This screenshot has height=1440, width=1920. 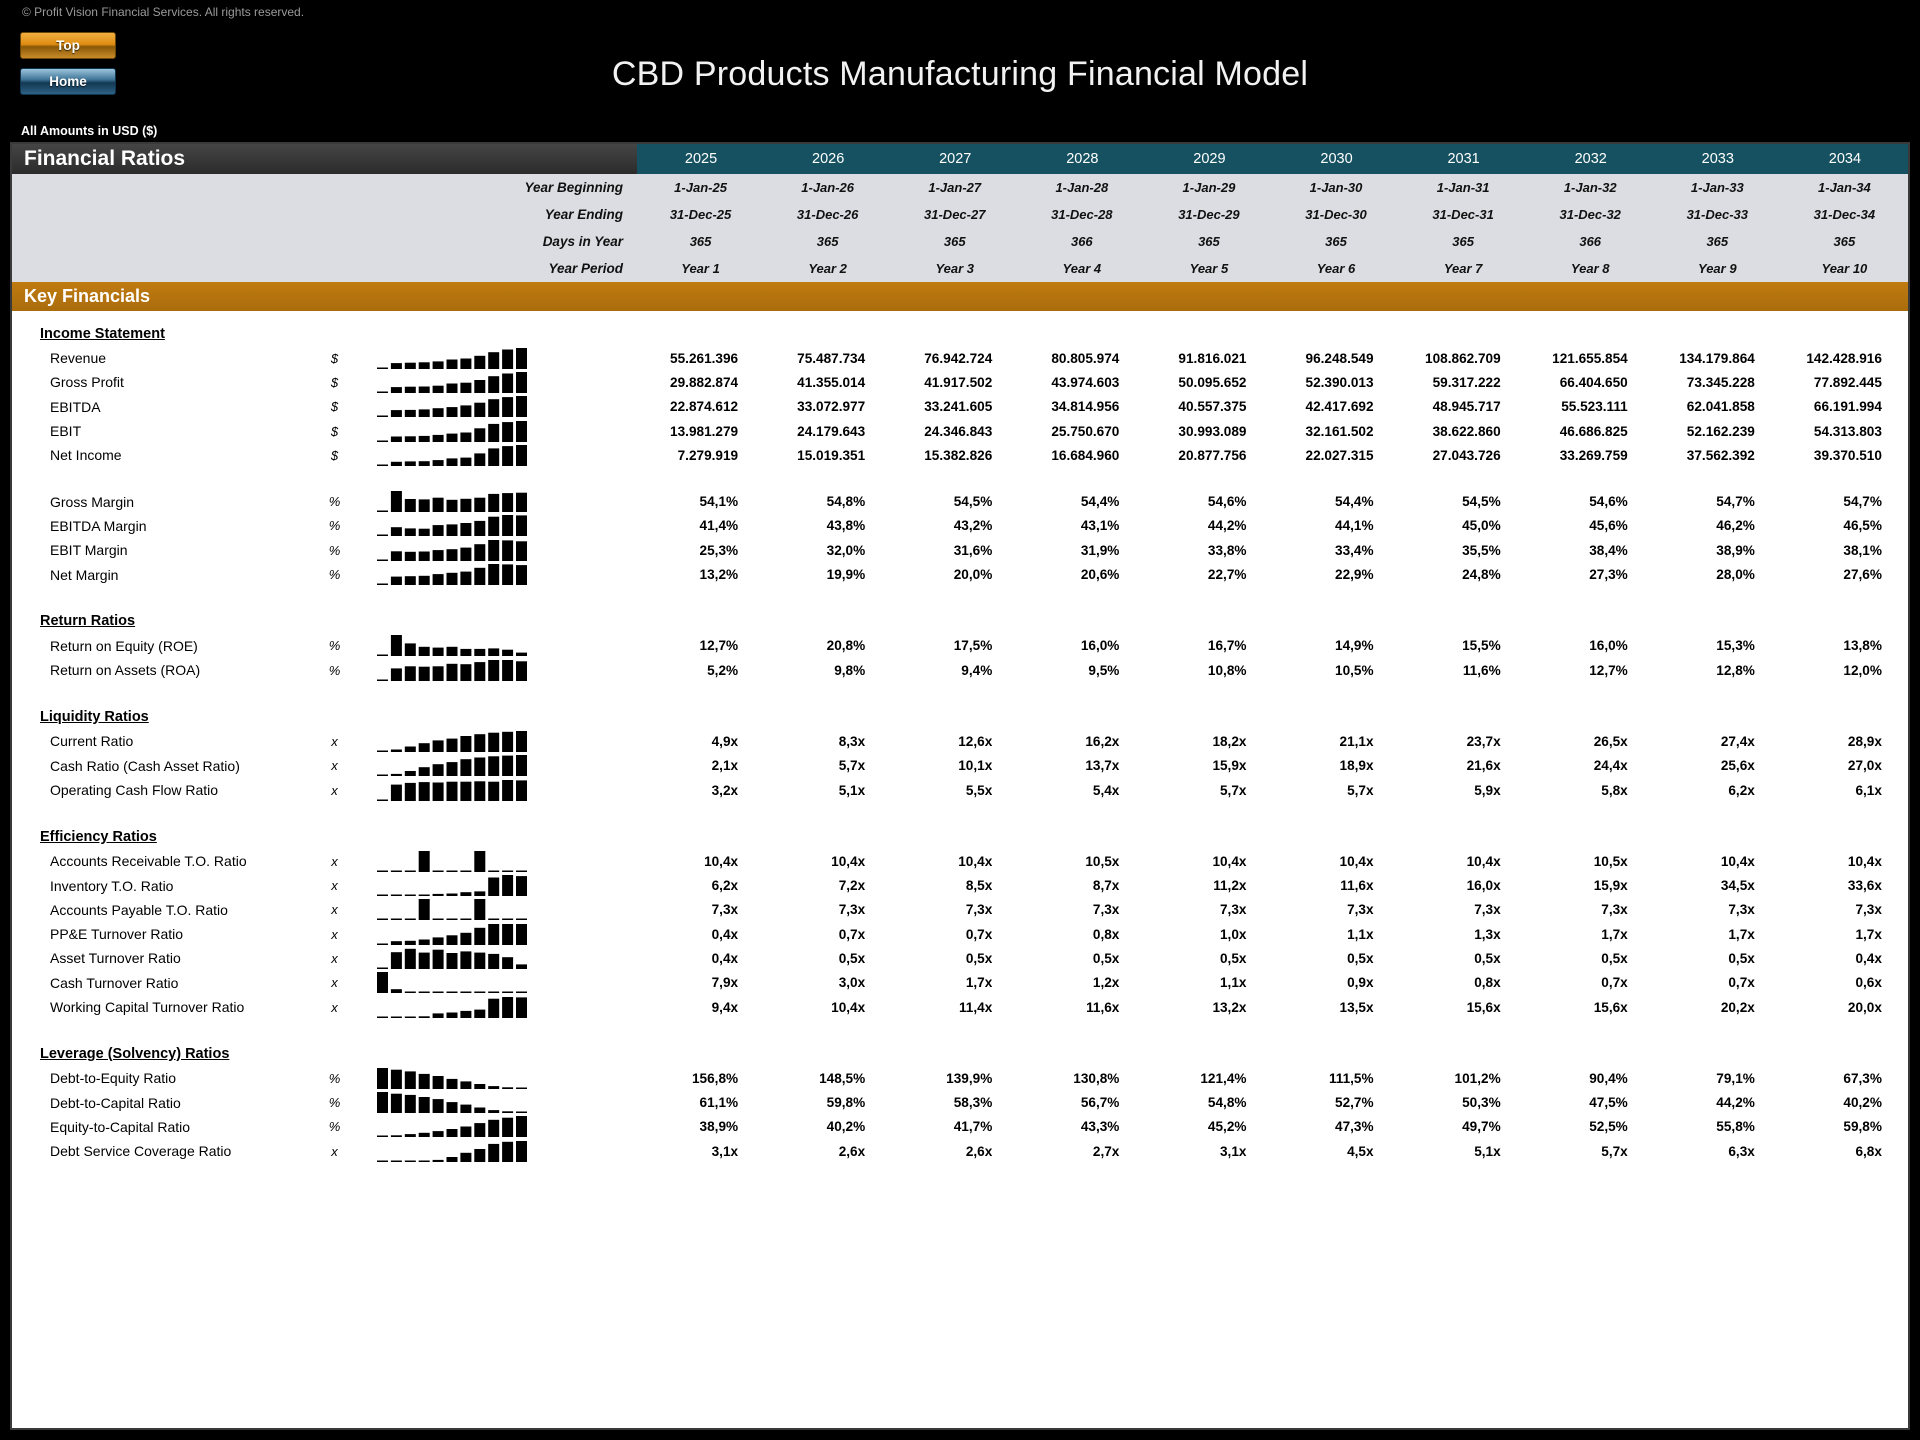 What do you see at coordinates (1233, 983) in the screenshot?
I see `value-cell: 1,1x` at bounding box center [1233, 983].